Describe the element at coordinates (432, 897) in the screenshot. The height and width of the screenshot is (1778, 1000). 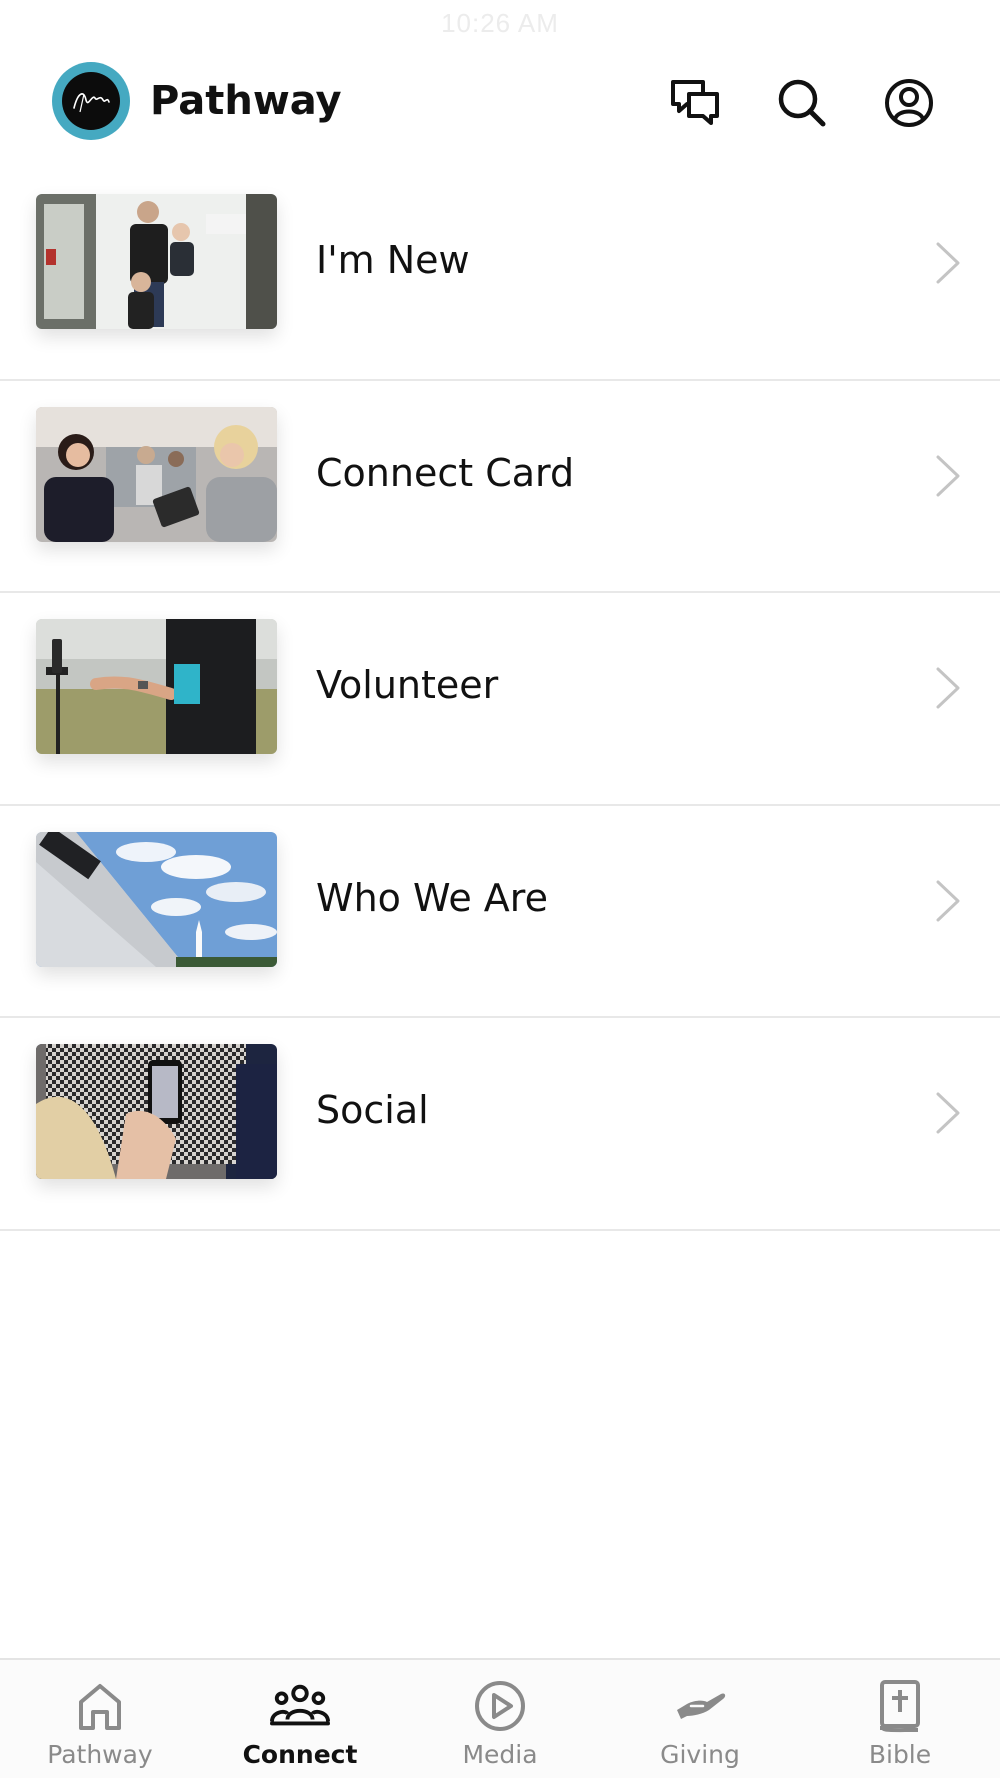
I see `menu-item-label: Who We Are` at that location.